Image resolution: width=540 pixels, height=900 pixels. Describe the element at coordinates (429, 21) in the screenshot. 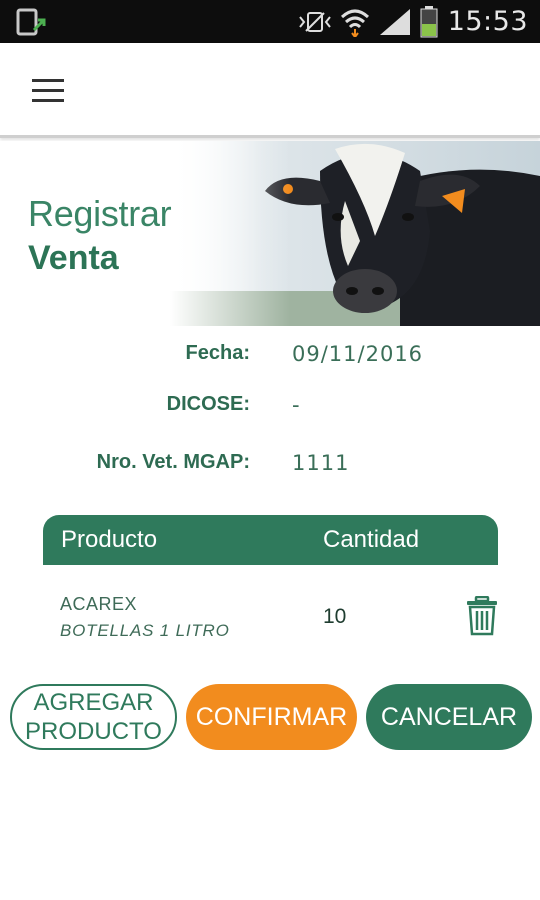

I see `battery-icon` at that location.